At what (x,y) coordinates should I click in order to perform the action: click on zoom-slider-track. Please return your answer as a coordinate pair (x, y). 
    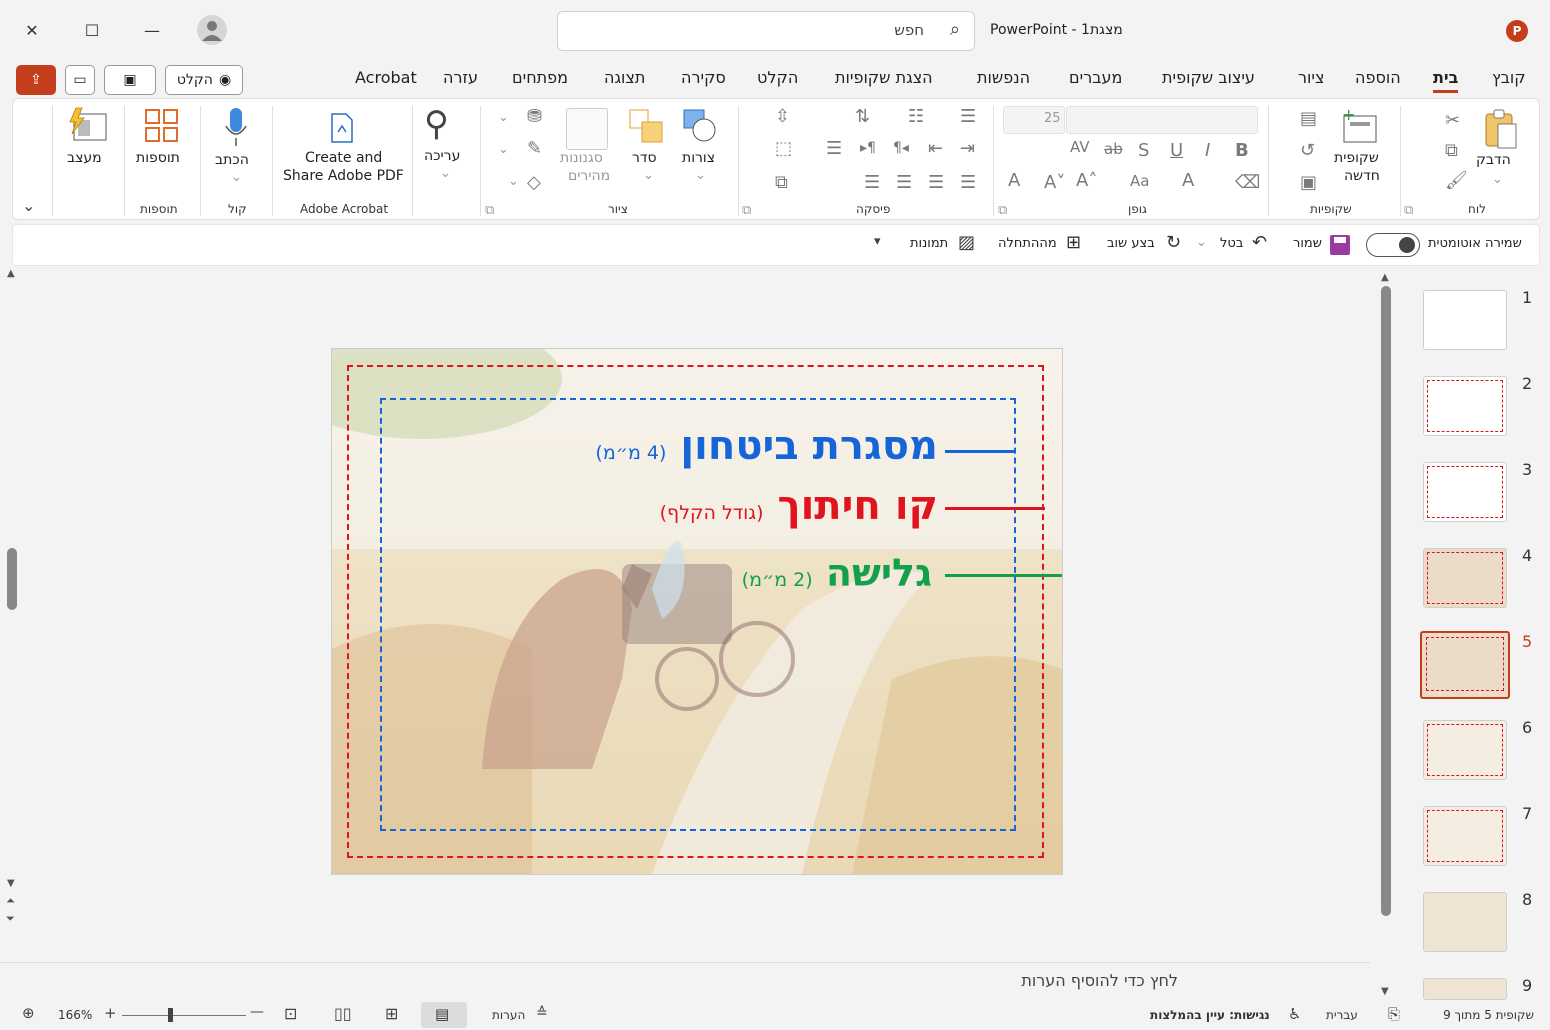
    Looking at the image, I should click on (184, 1015).